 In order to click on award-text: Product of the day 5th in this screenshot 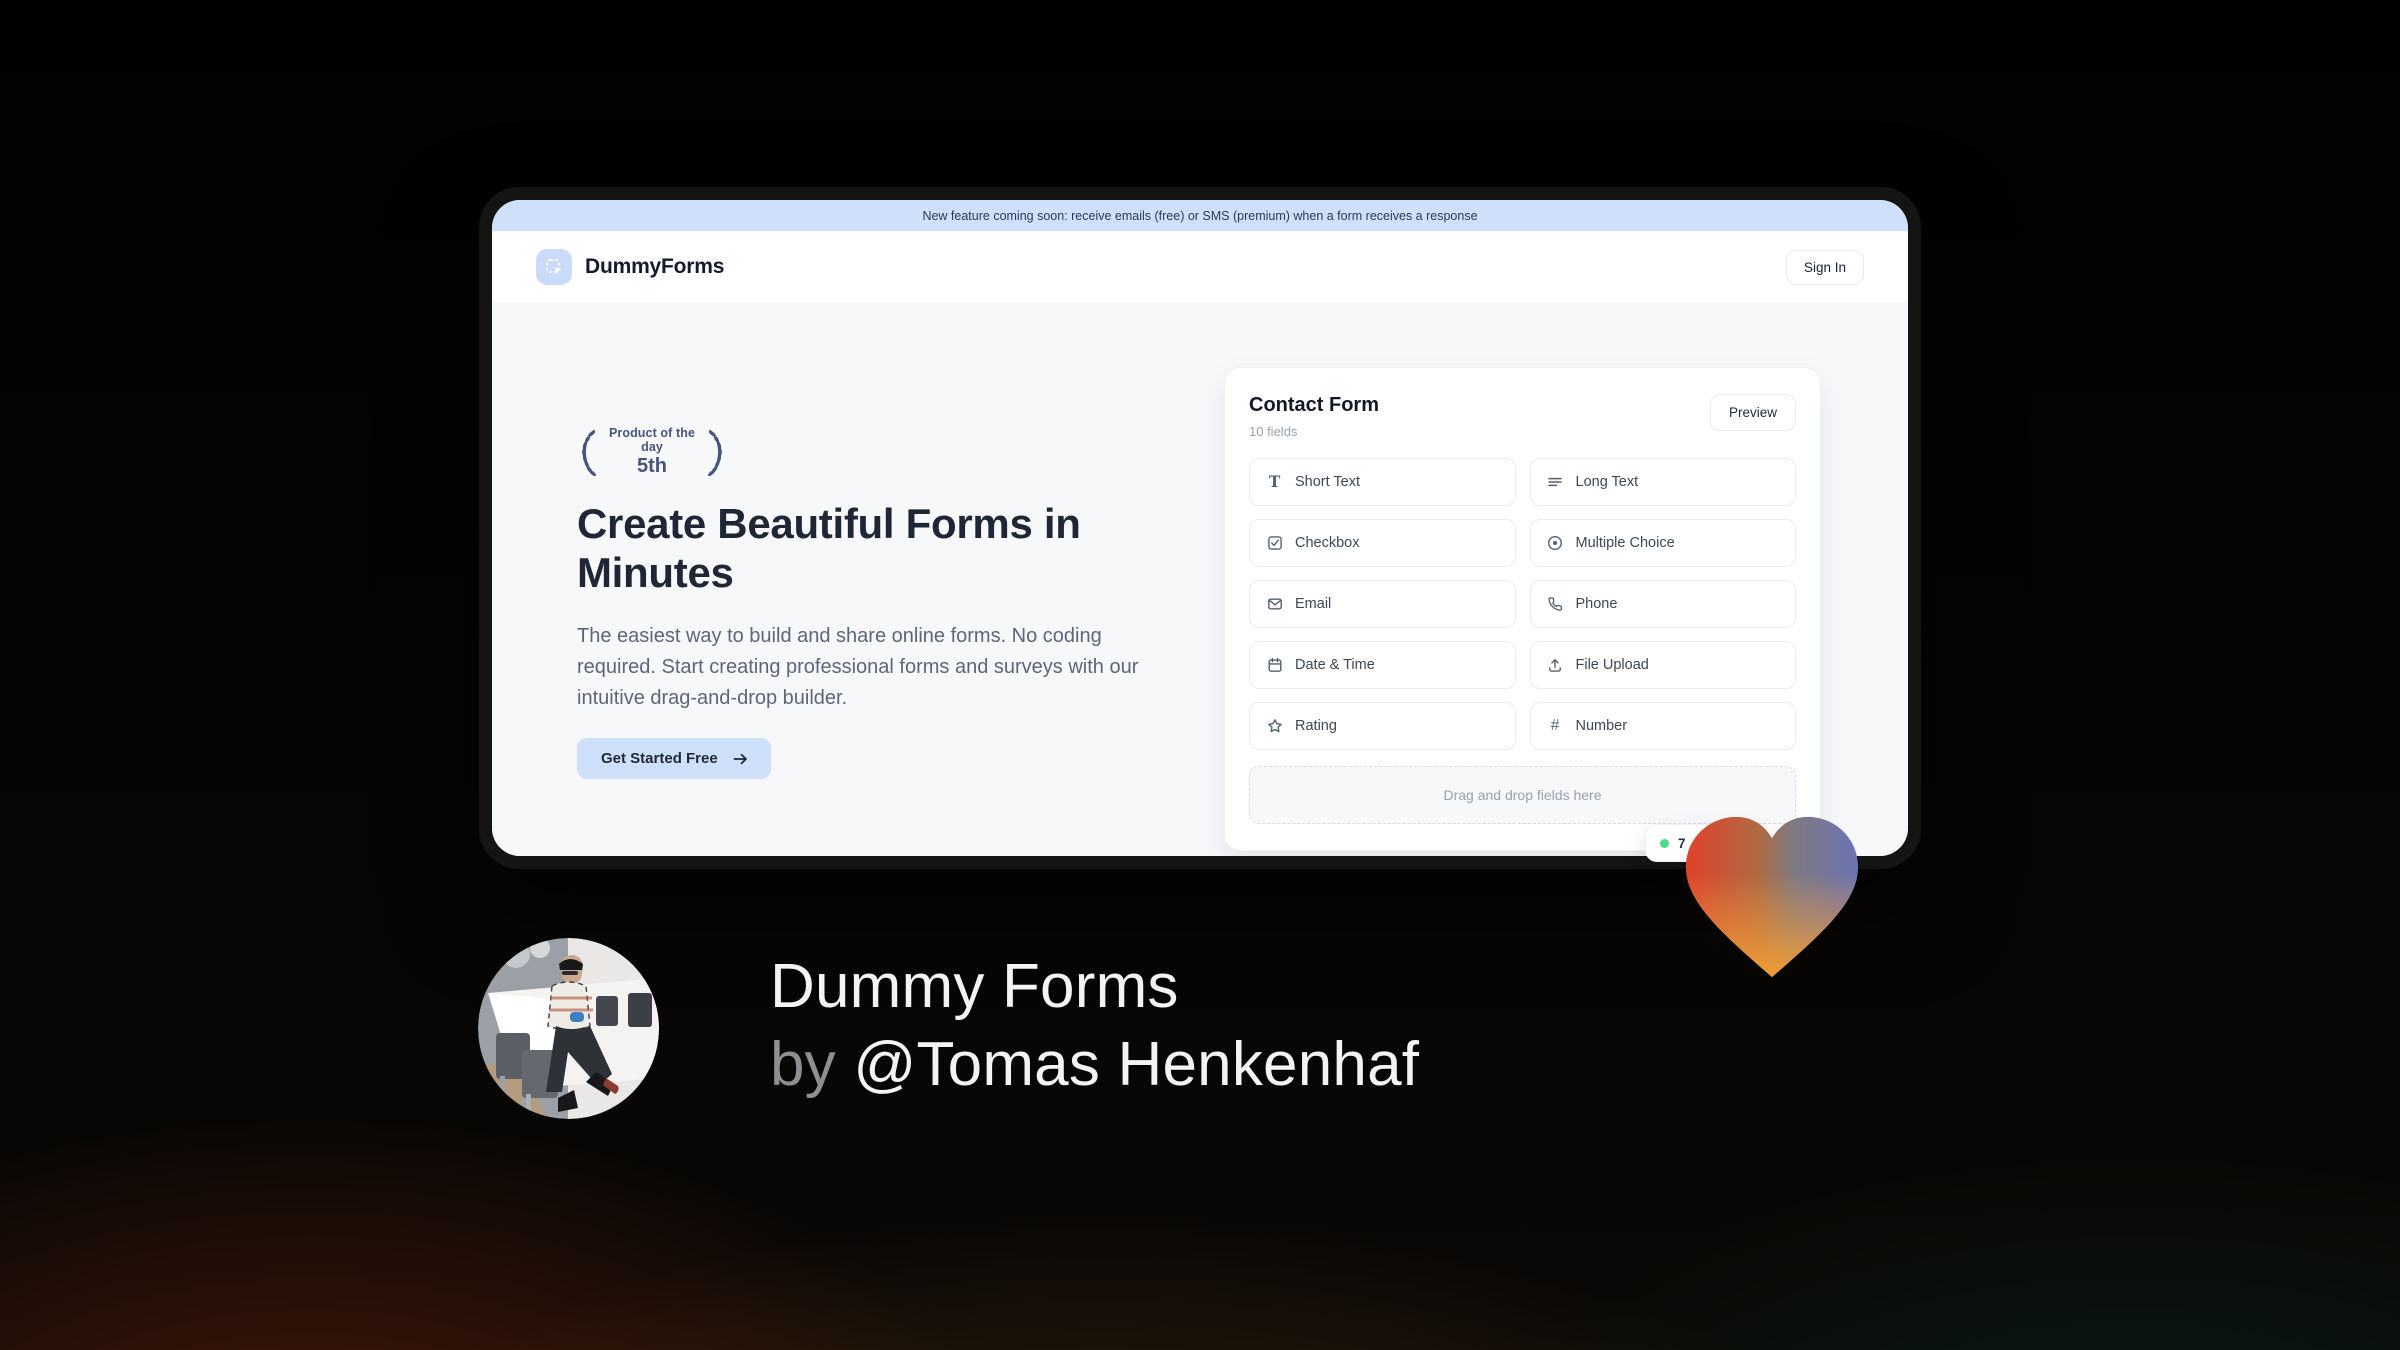, I will do `click(652, 452)`.